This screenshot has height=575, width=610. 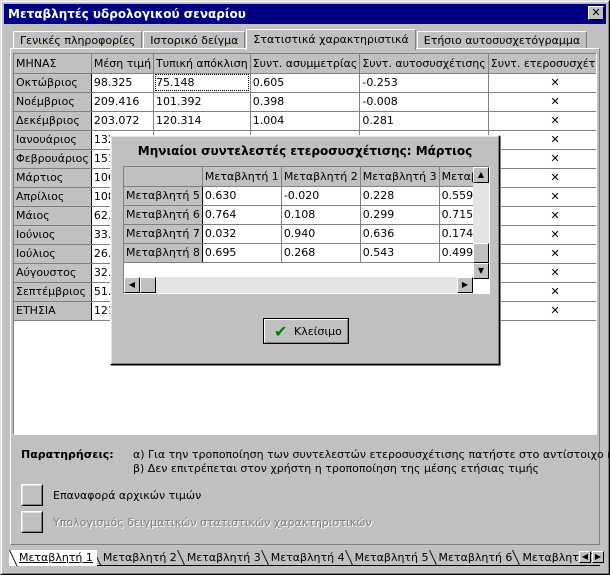 What do you see at coordinates (542, 64) in the screenshot?
I see `column-header: Συντ. ετεροσυσχέτισης` at bounding box center [542, 64].